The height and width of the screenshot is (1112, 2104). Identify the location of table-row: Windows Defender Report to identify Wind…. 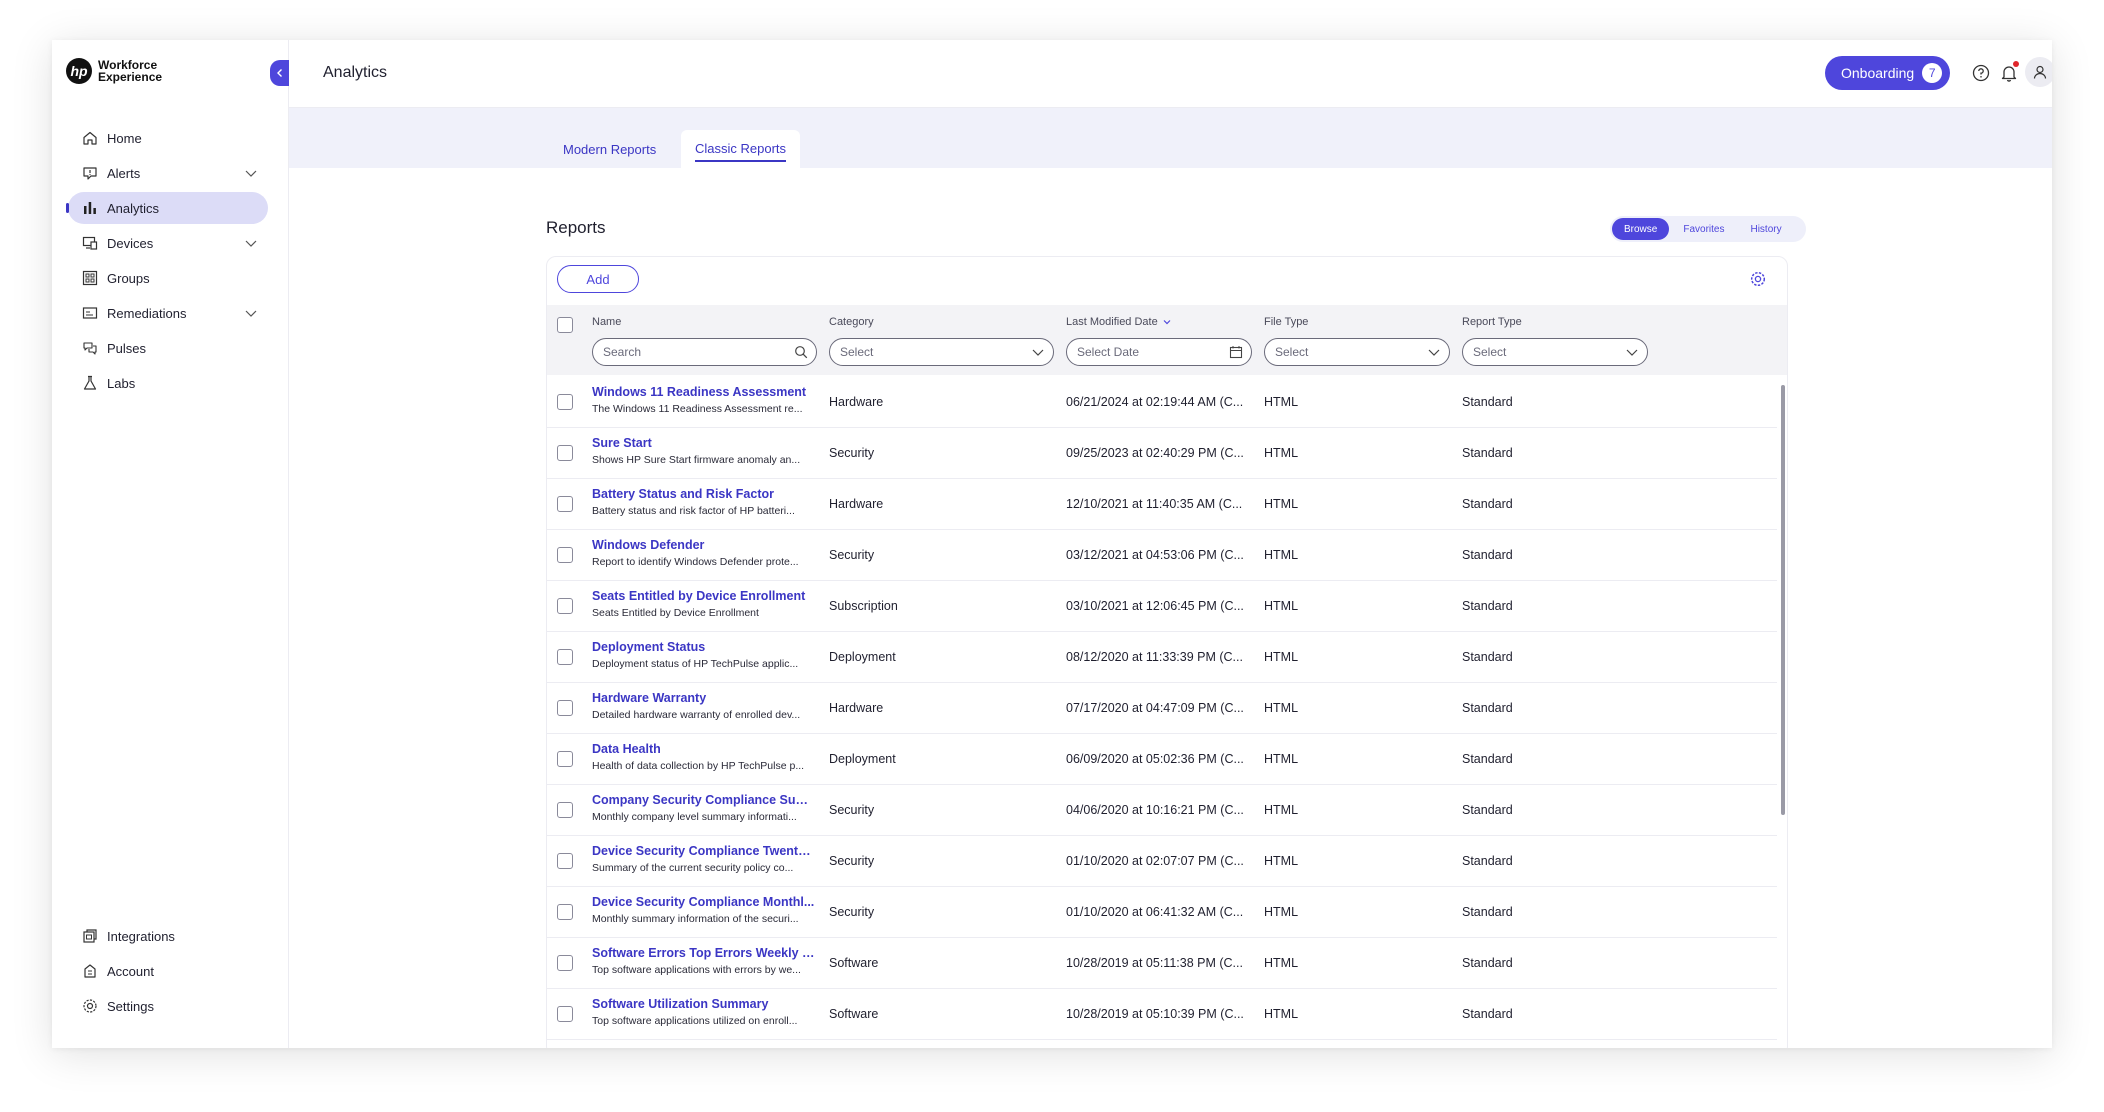
(1162, 555).